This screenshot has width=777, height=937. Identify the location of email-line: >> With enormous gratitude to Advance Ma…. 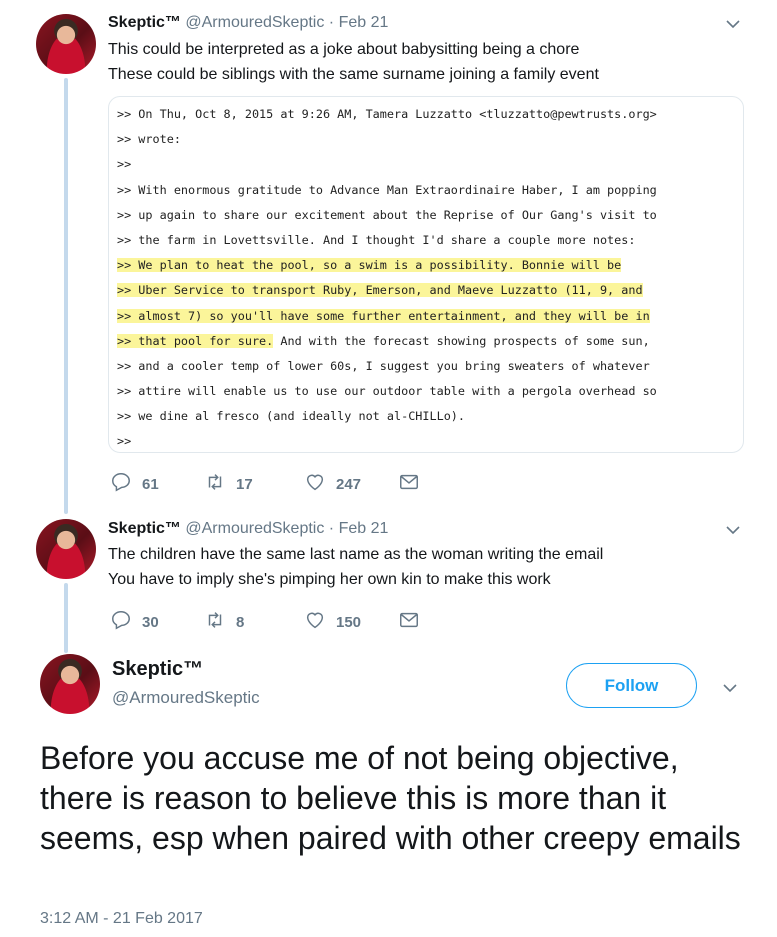
(387, 189).